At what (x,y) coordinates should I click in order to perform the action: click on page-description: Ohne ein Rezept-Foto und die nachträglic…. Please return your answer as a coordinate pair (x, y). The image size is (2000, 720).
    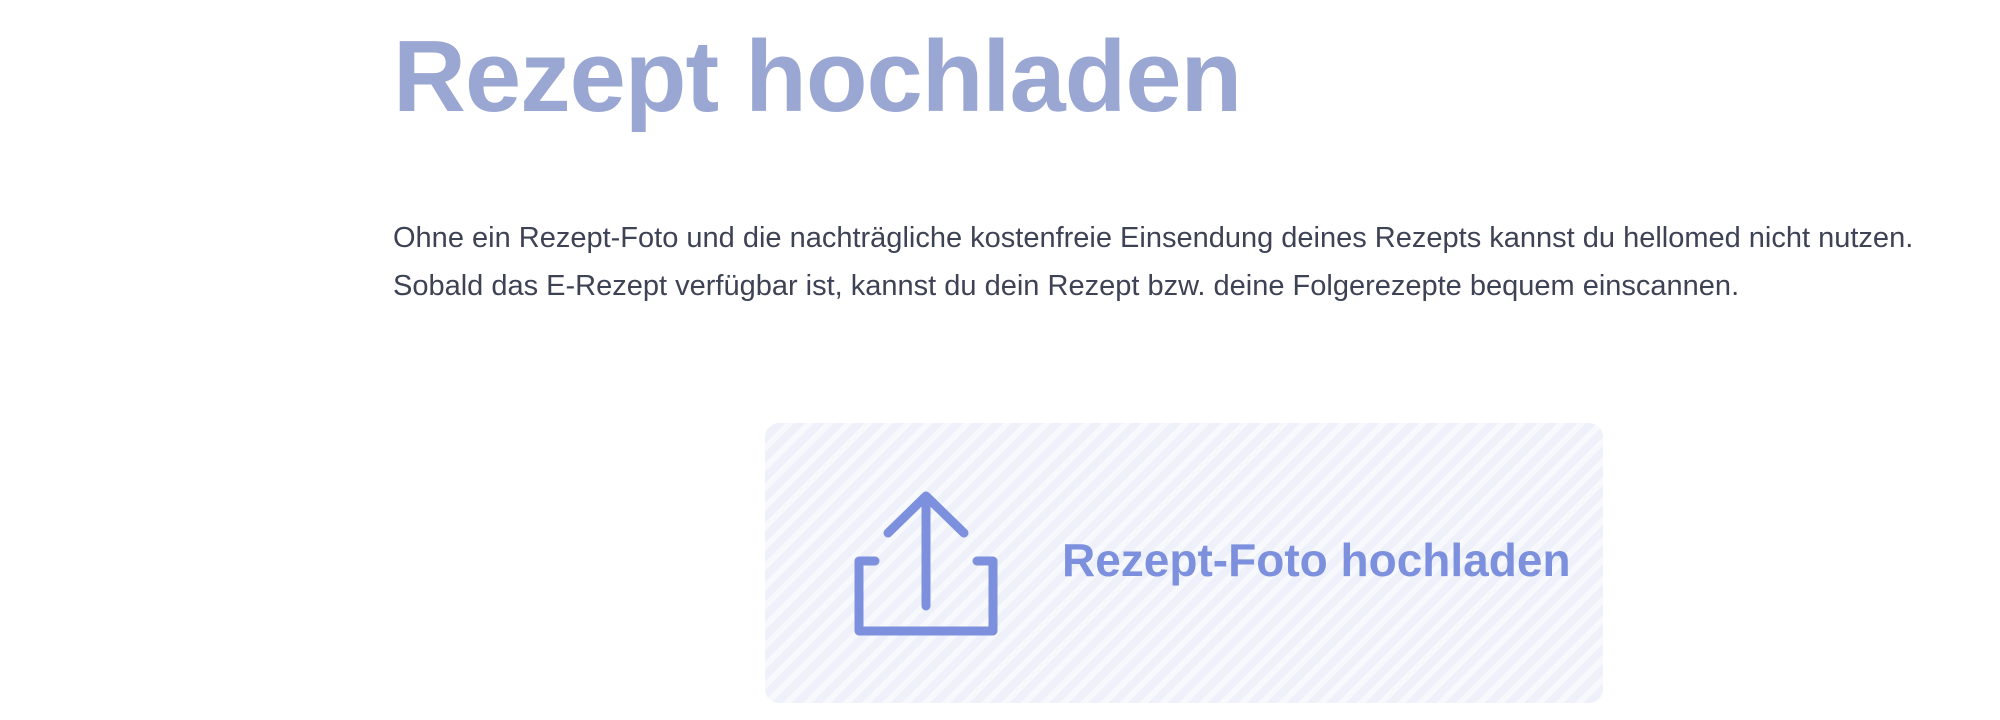
    Looking at the image, I should click on (1153, 262).